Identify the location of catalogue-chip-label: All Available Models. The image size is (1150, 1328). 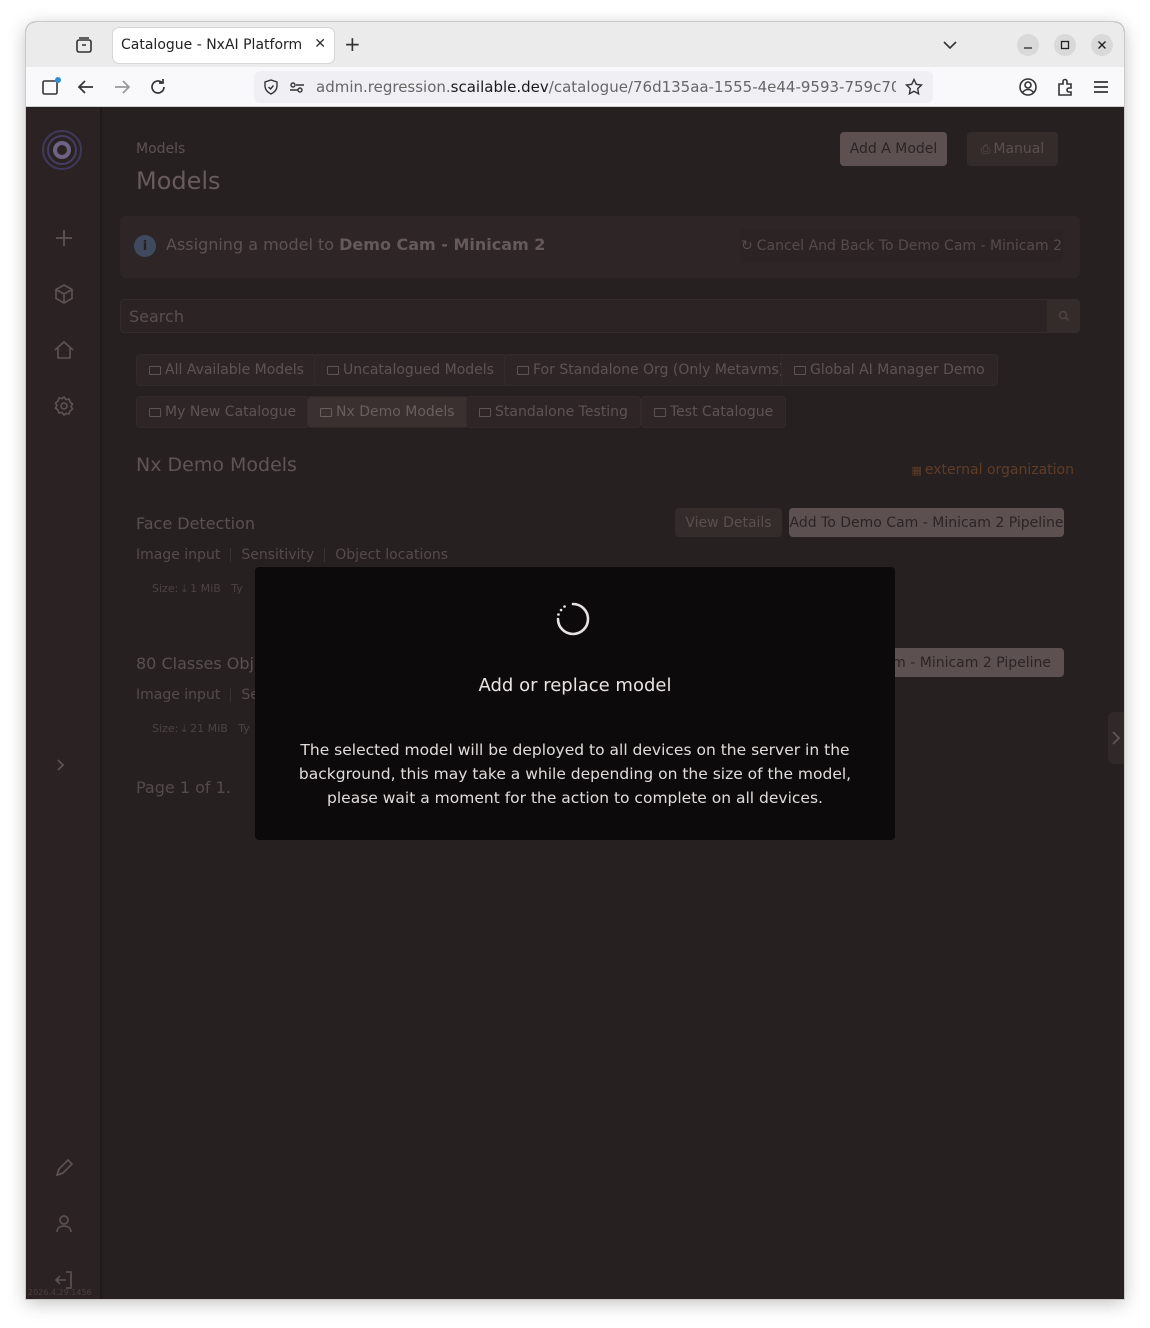
(234, 370).